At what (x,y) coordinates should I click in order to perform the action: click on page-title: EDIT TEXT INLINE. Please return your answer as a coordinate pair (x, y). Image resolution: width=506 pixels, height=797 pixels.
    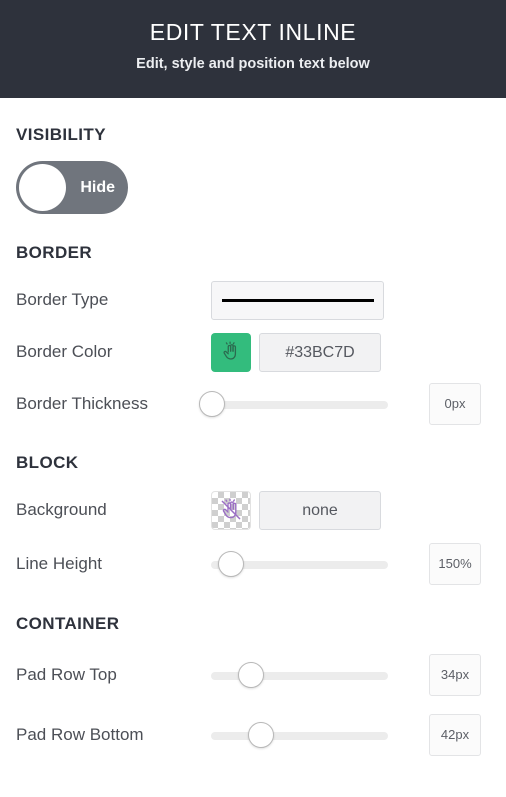
    Looking at the image, I should click on (253, 32).